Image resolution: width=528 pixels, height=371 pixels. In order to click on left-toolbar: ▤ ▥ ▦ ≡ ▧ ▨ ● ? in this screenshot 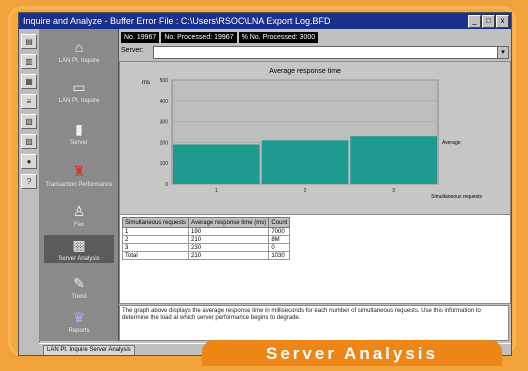, I will do `click(29, 192)`.